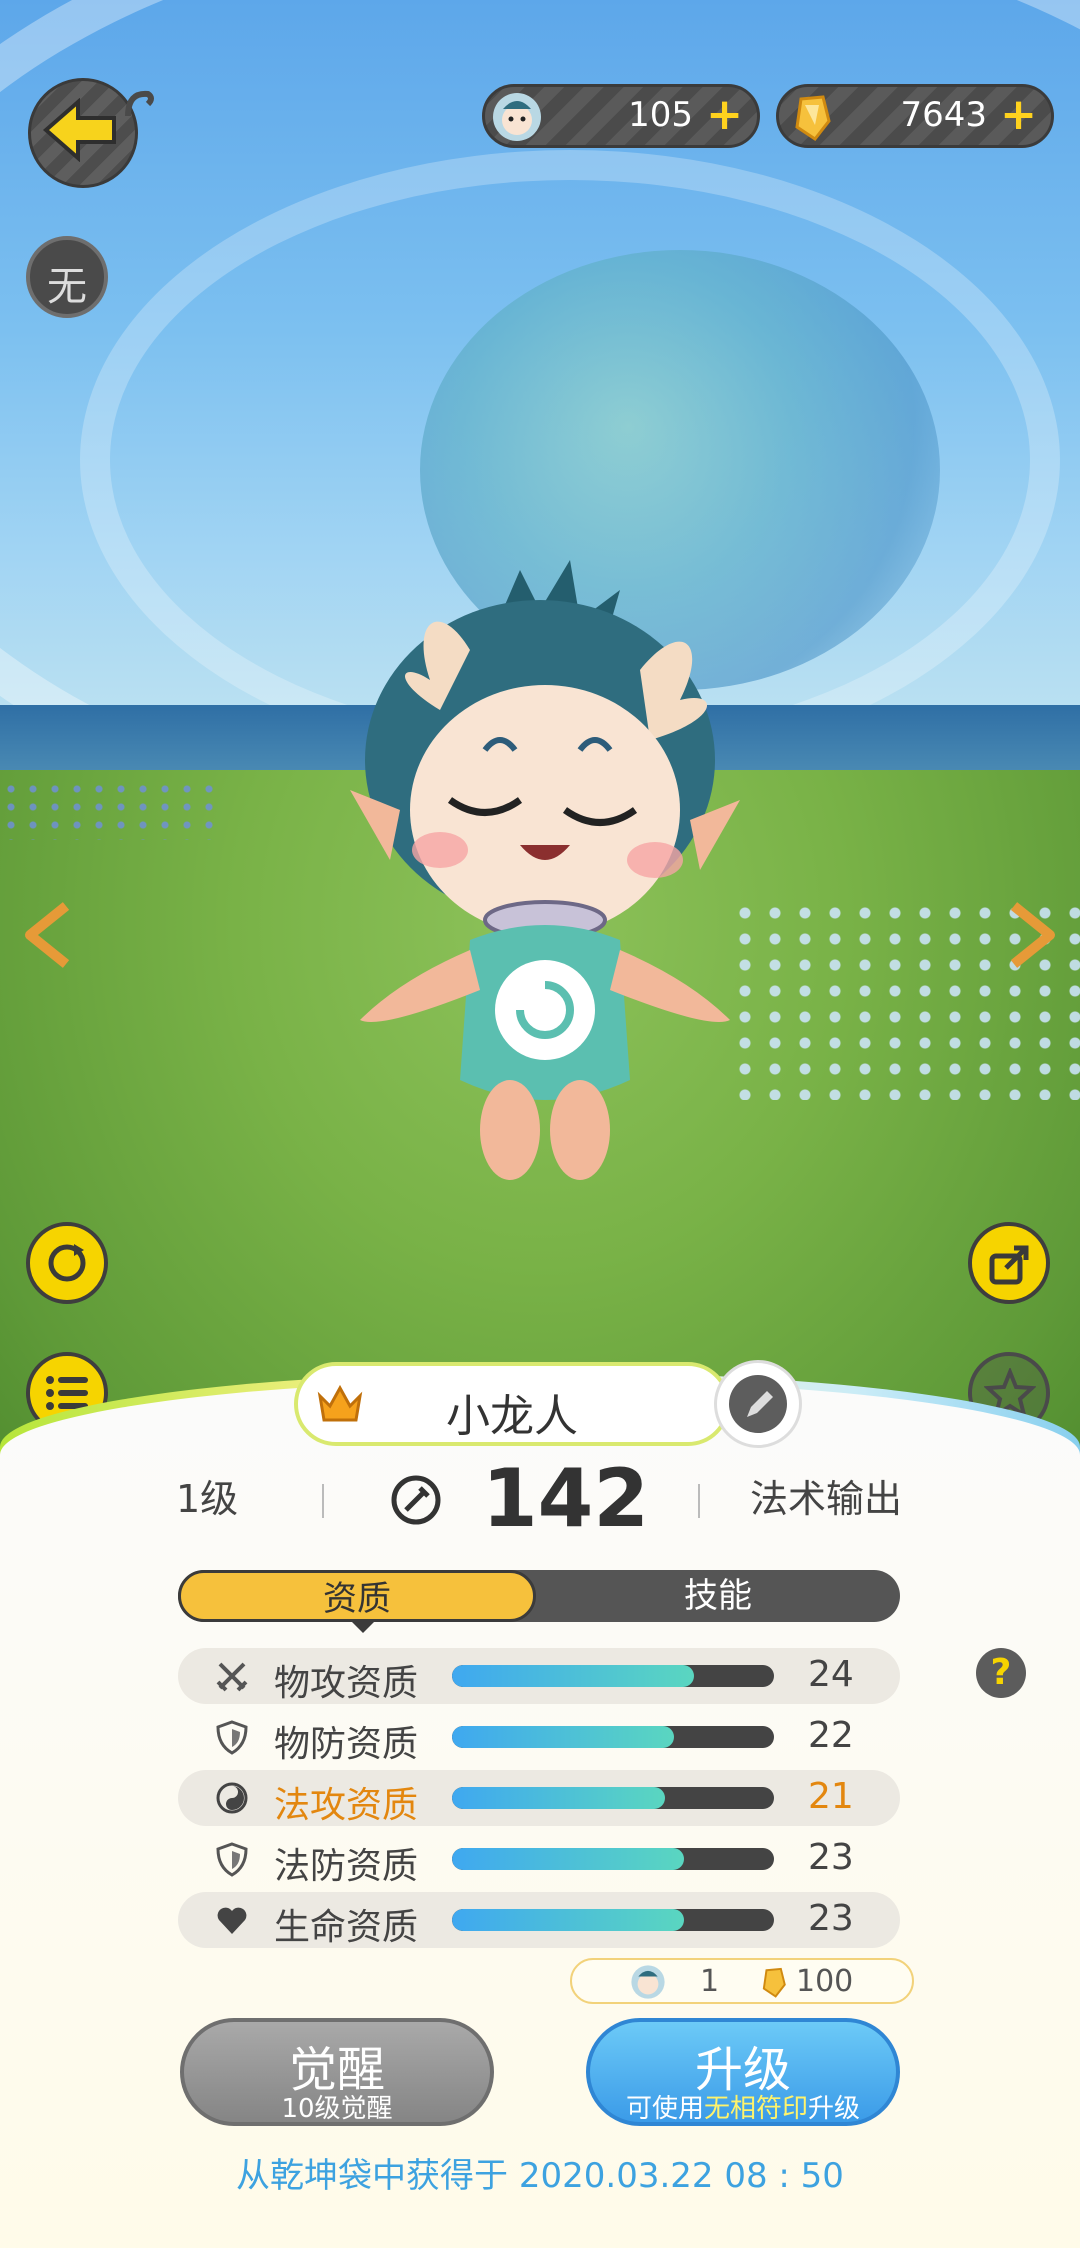 The width and height of the screenshot is (1080, 2248). I want to click on obtained-info: 从乾坤袋中获得于 2020.03.22 08 : 50, so click(540, 2176).